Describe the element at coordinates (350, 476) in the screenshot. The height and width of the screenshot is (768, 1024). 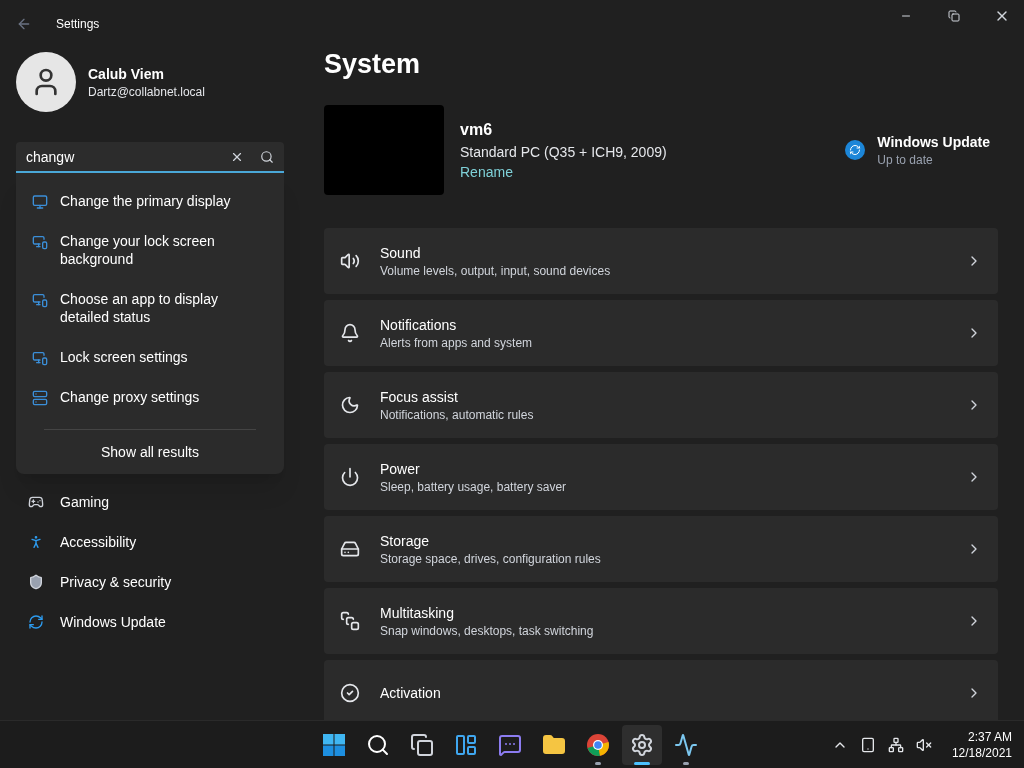
I see `power-icon` at that location.